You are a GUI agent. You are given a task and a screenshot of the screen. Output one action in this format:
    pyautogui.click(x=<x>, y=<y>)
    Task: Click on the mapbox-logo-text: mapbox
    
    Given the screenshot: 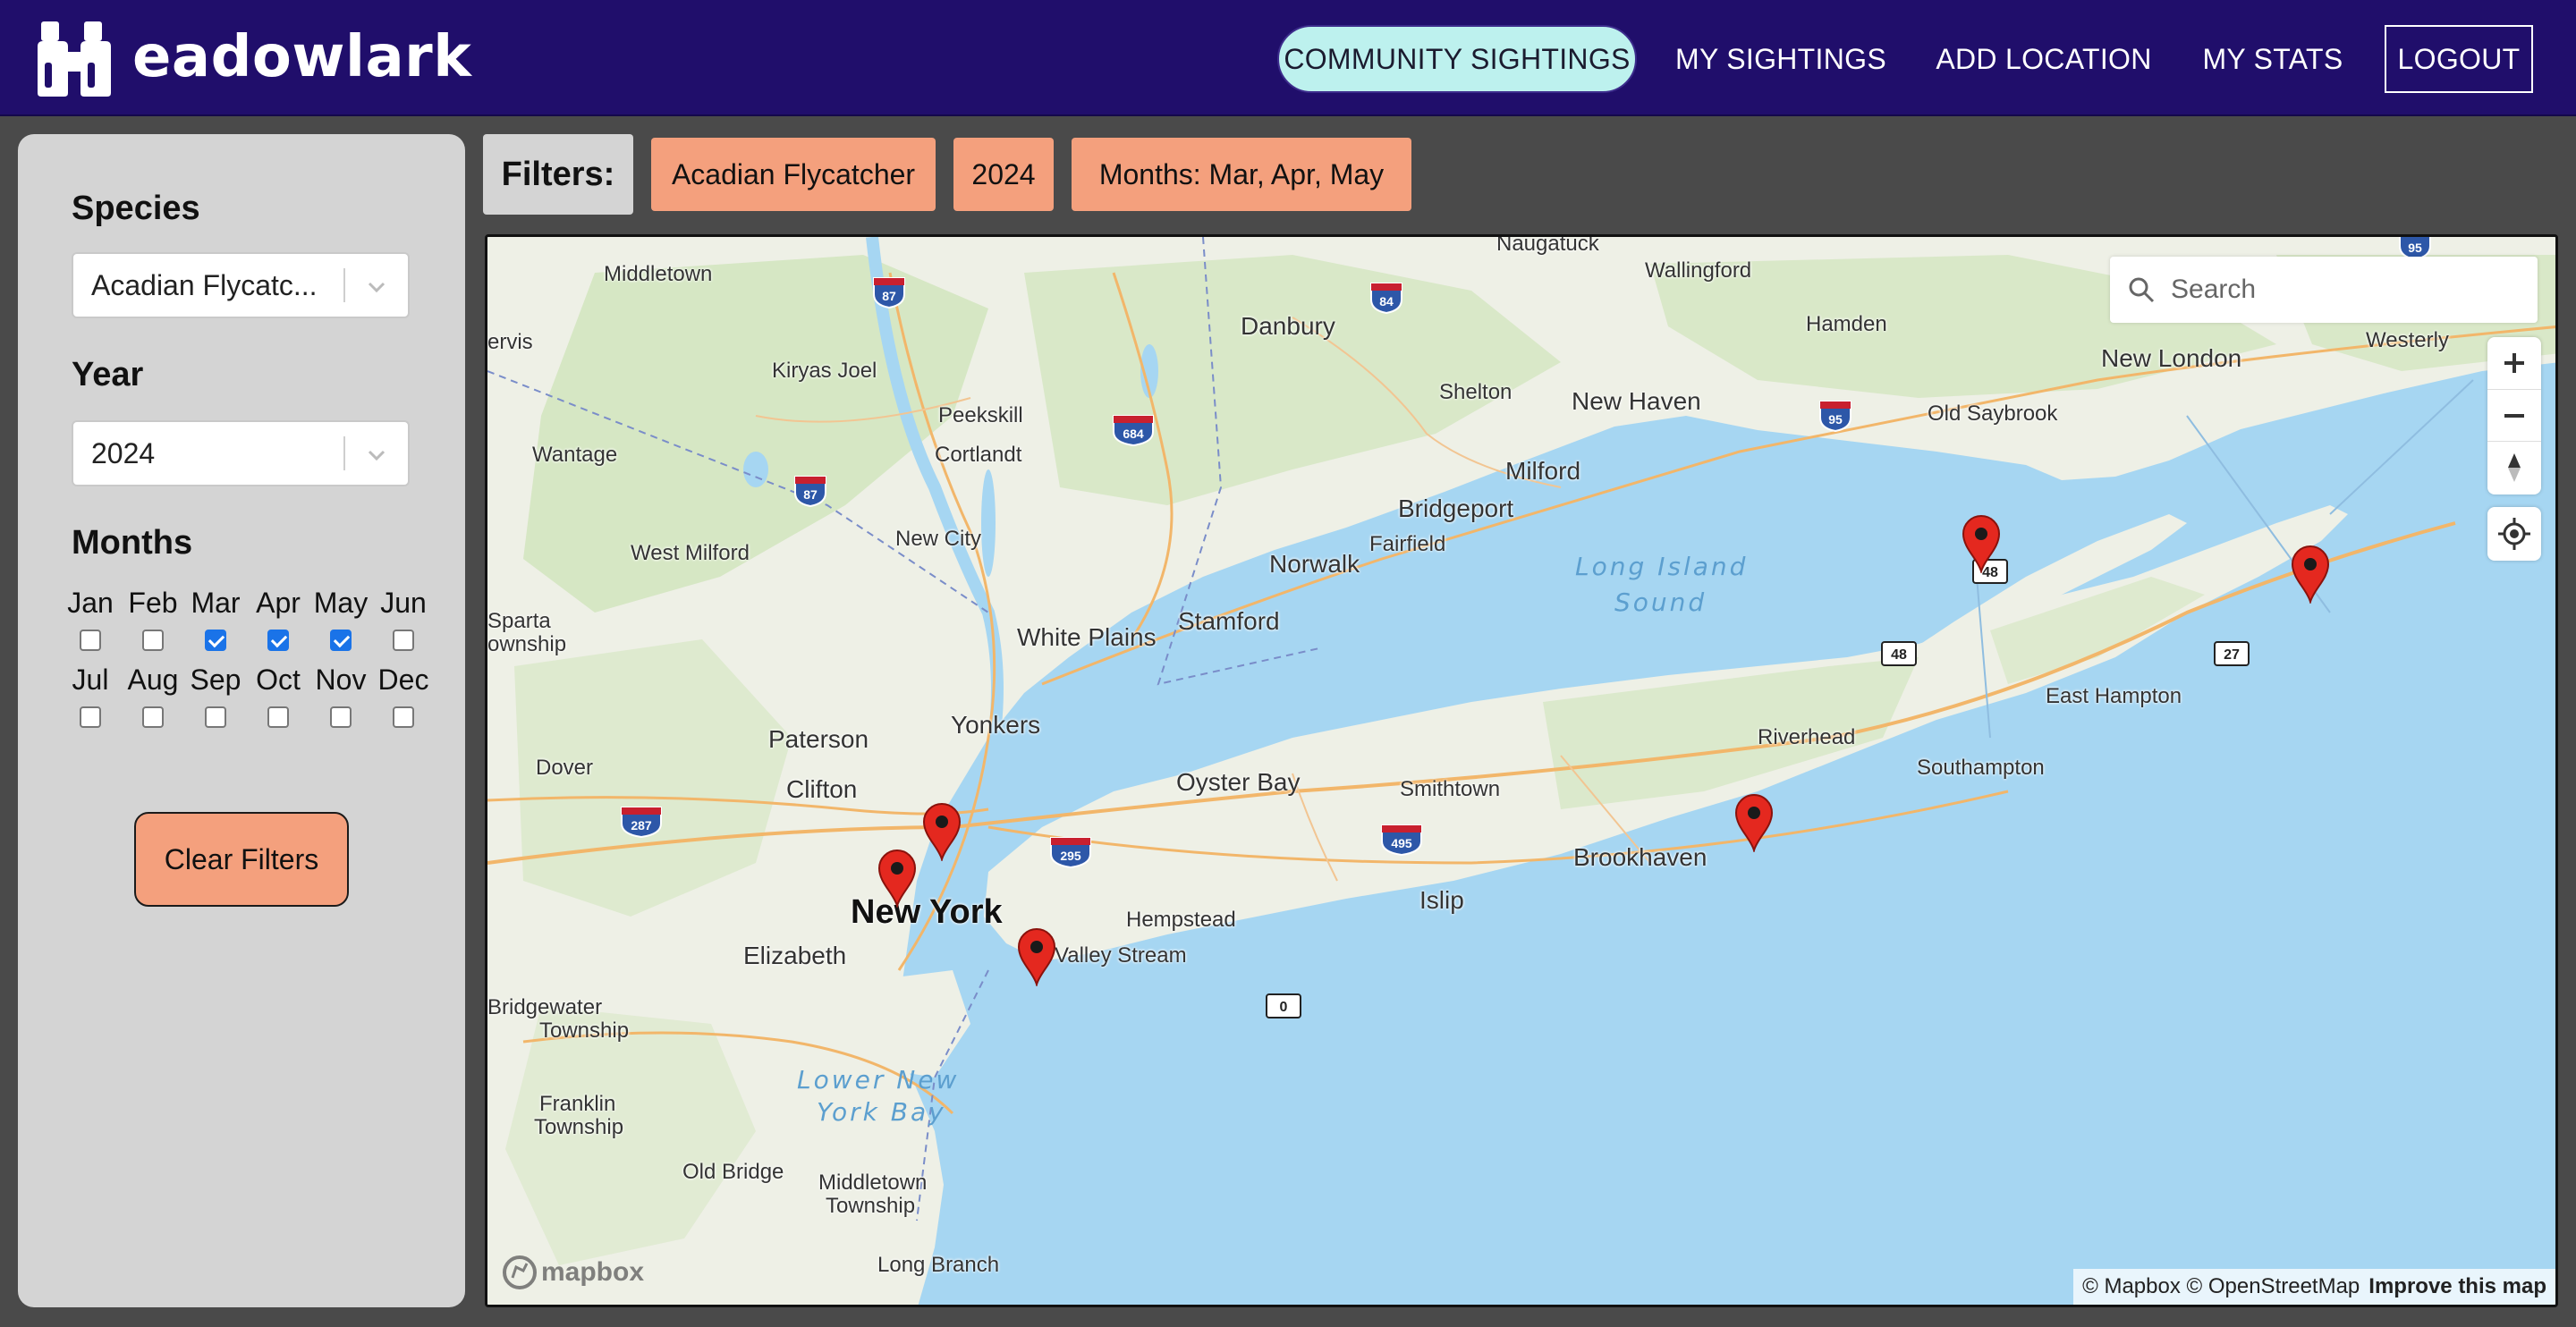 What is the action you would take?
    pyautogui.click(x=593, y=1272)
    